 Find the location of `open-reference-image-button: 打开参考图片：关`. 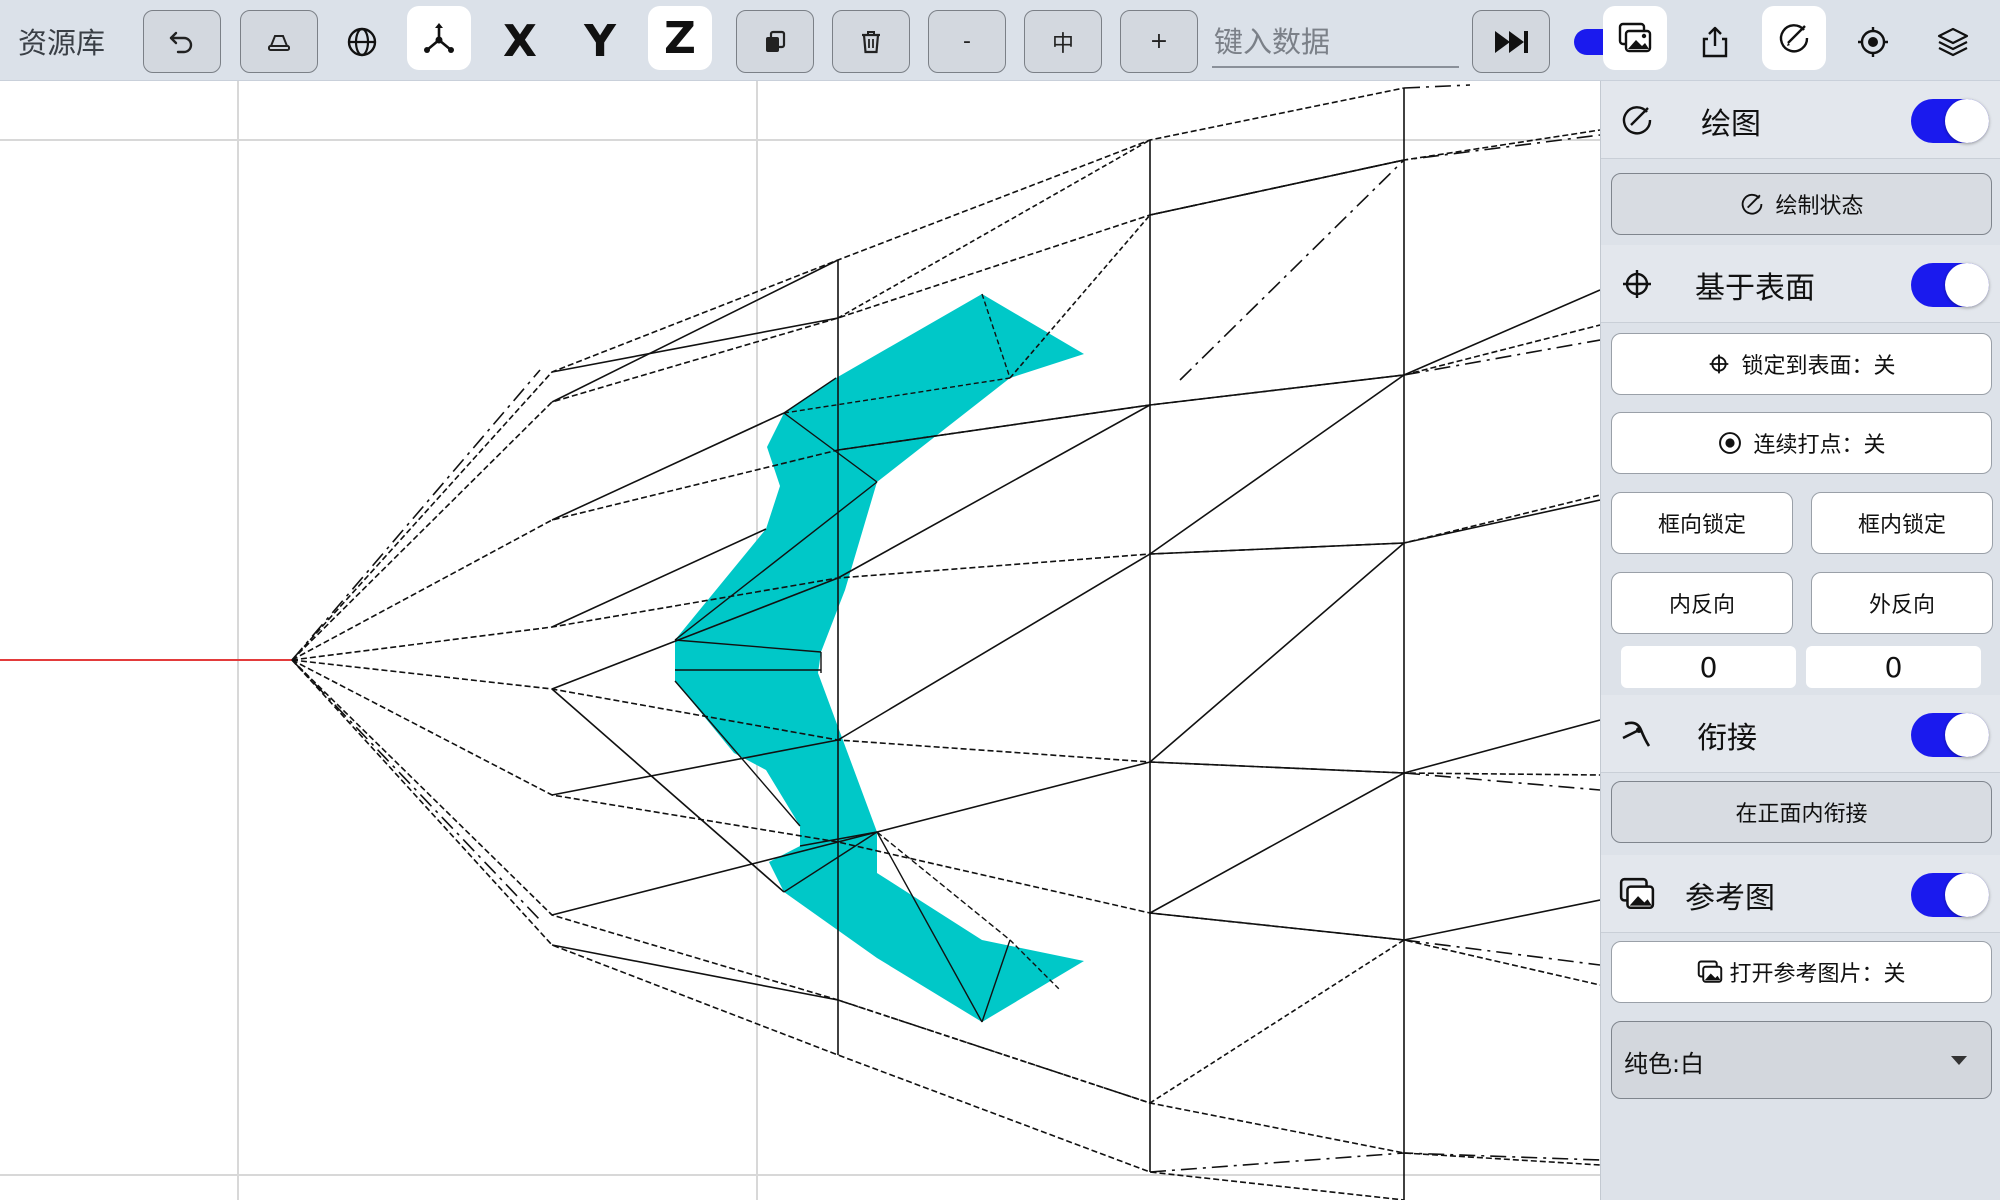

open-reference-image-button: 打开参考图片：关 is located at coordinates (1801, 972).